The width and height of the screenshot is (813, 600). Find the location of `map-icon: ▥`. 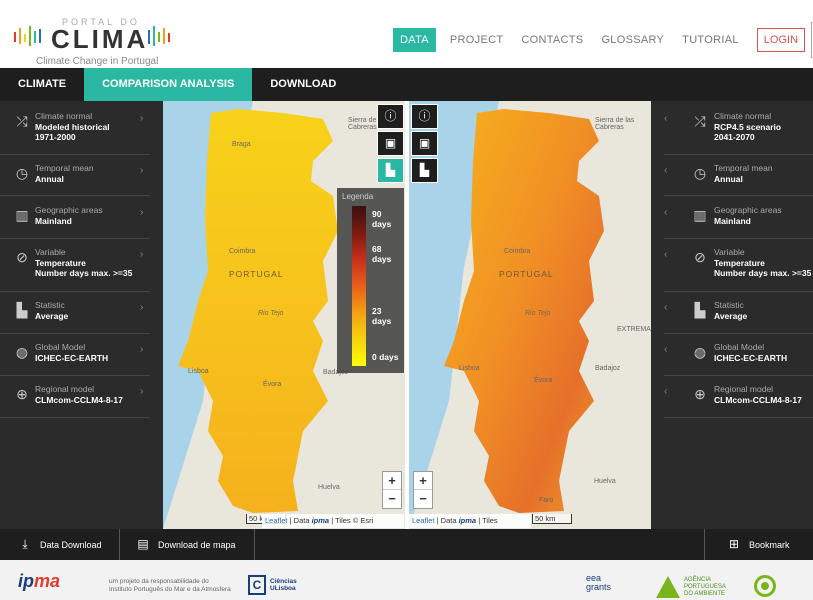

map-icon: ▥ is located at coordinates (700, 215).